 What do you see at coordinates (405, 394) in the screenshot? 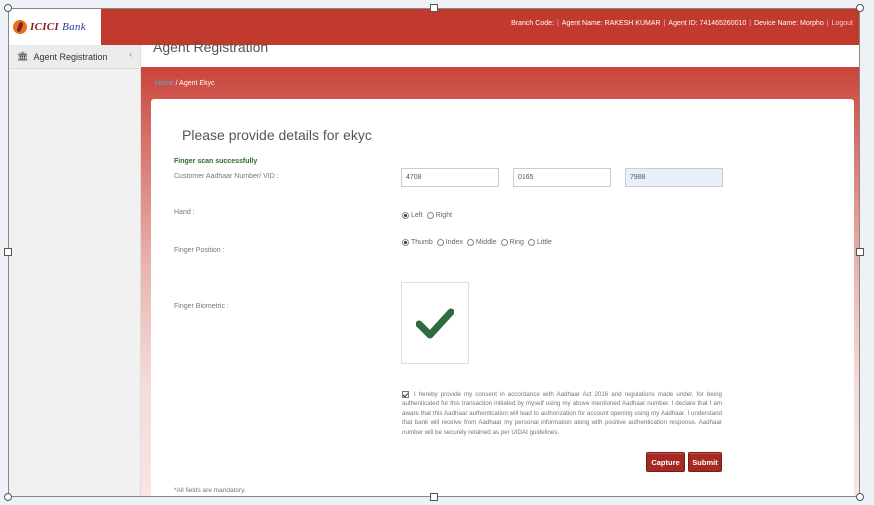
I see `consent-checkbox` at bounding box center [405, 394].